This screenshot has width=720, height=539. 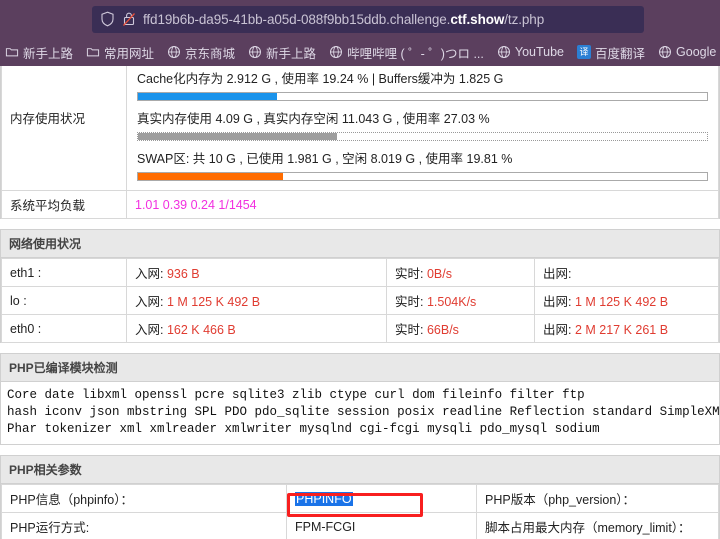 What do you see at coordinates (144, 525) in the screenshot?
I see `php-param-key: PHP运行方式:` at bounding box center [144, 525].